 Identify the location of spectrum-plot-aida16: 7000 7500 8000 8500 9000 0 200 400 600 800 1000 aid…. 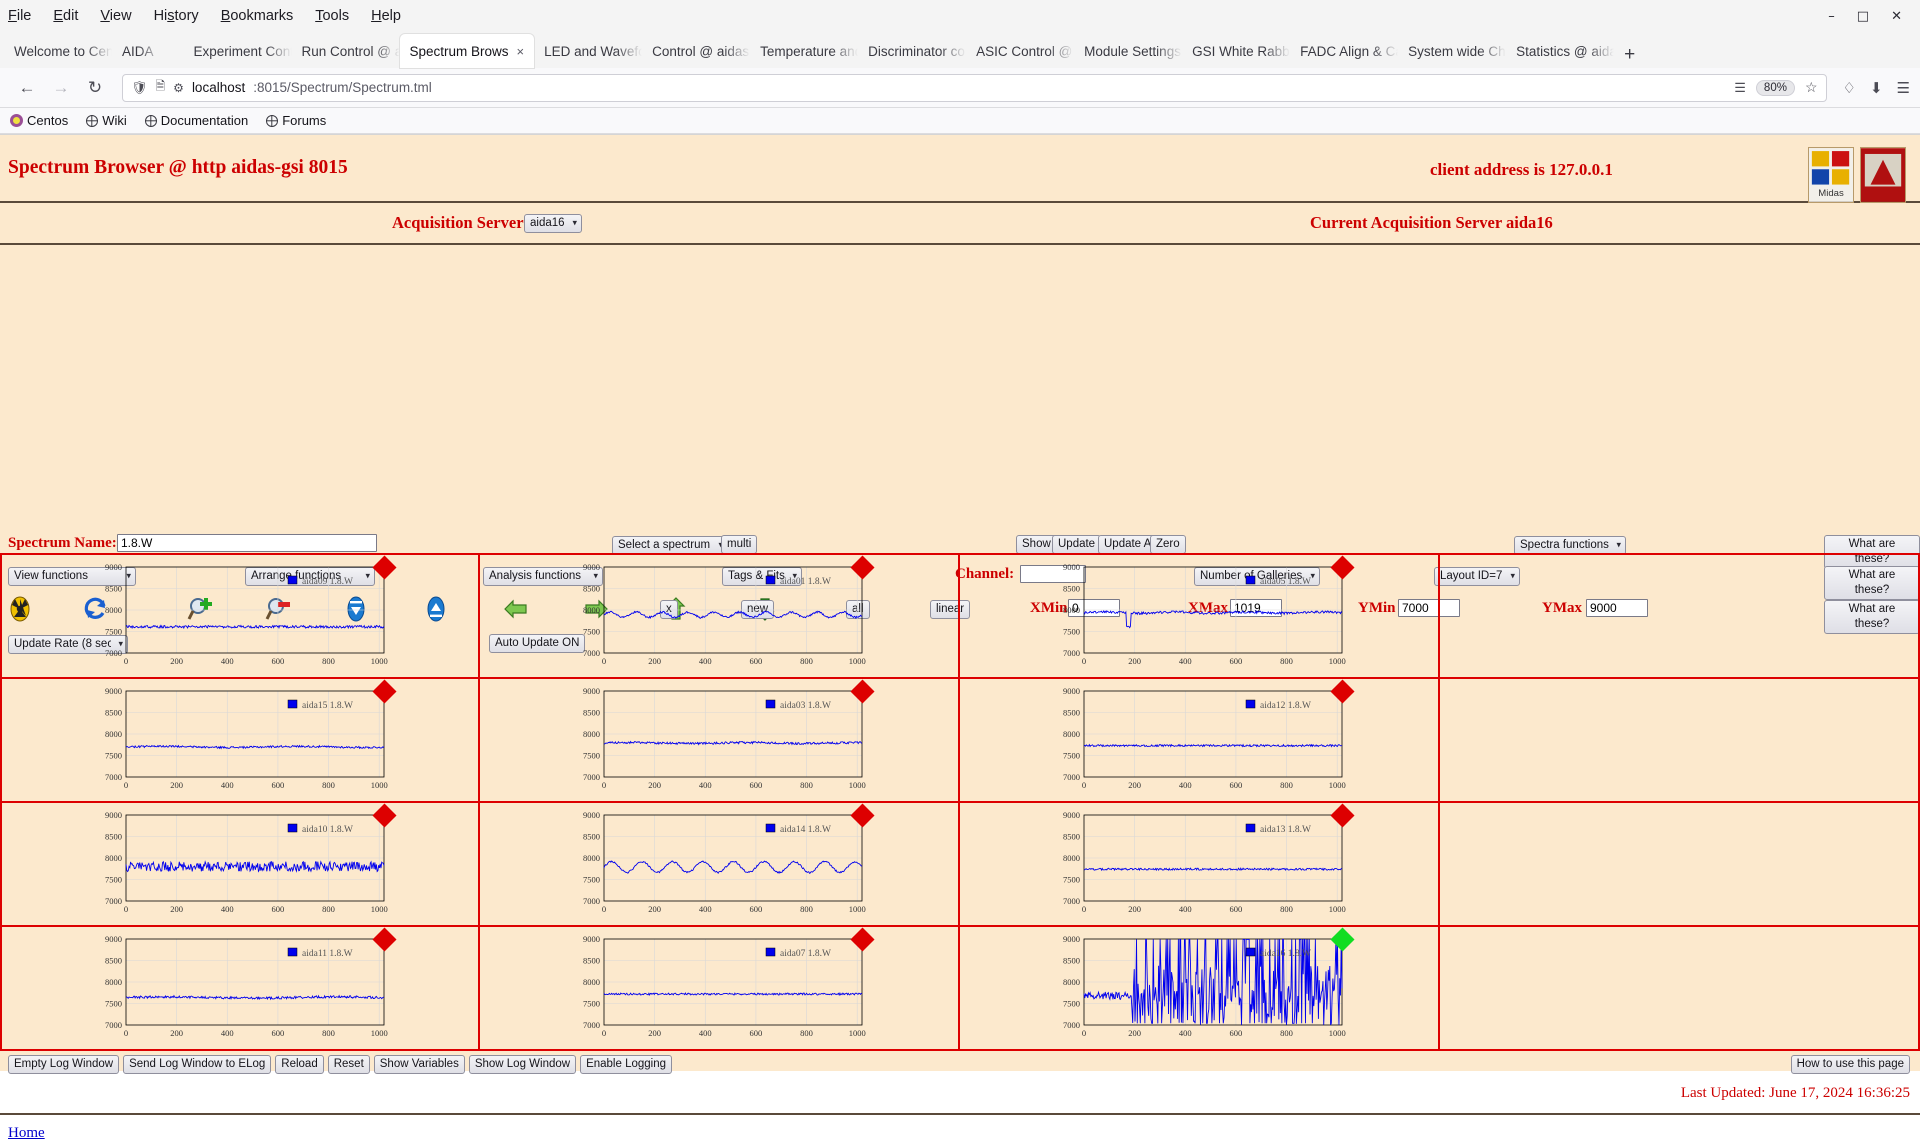
(1193, 987).